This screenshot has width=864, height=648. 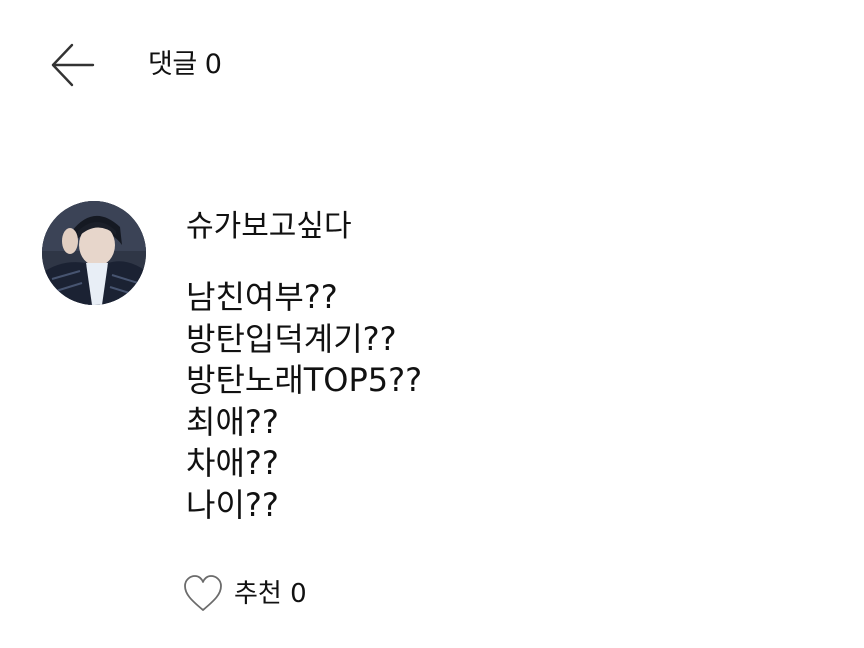 I want to click on comment-line: 방탄노래TOP5??, so click(x=304, y=380).